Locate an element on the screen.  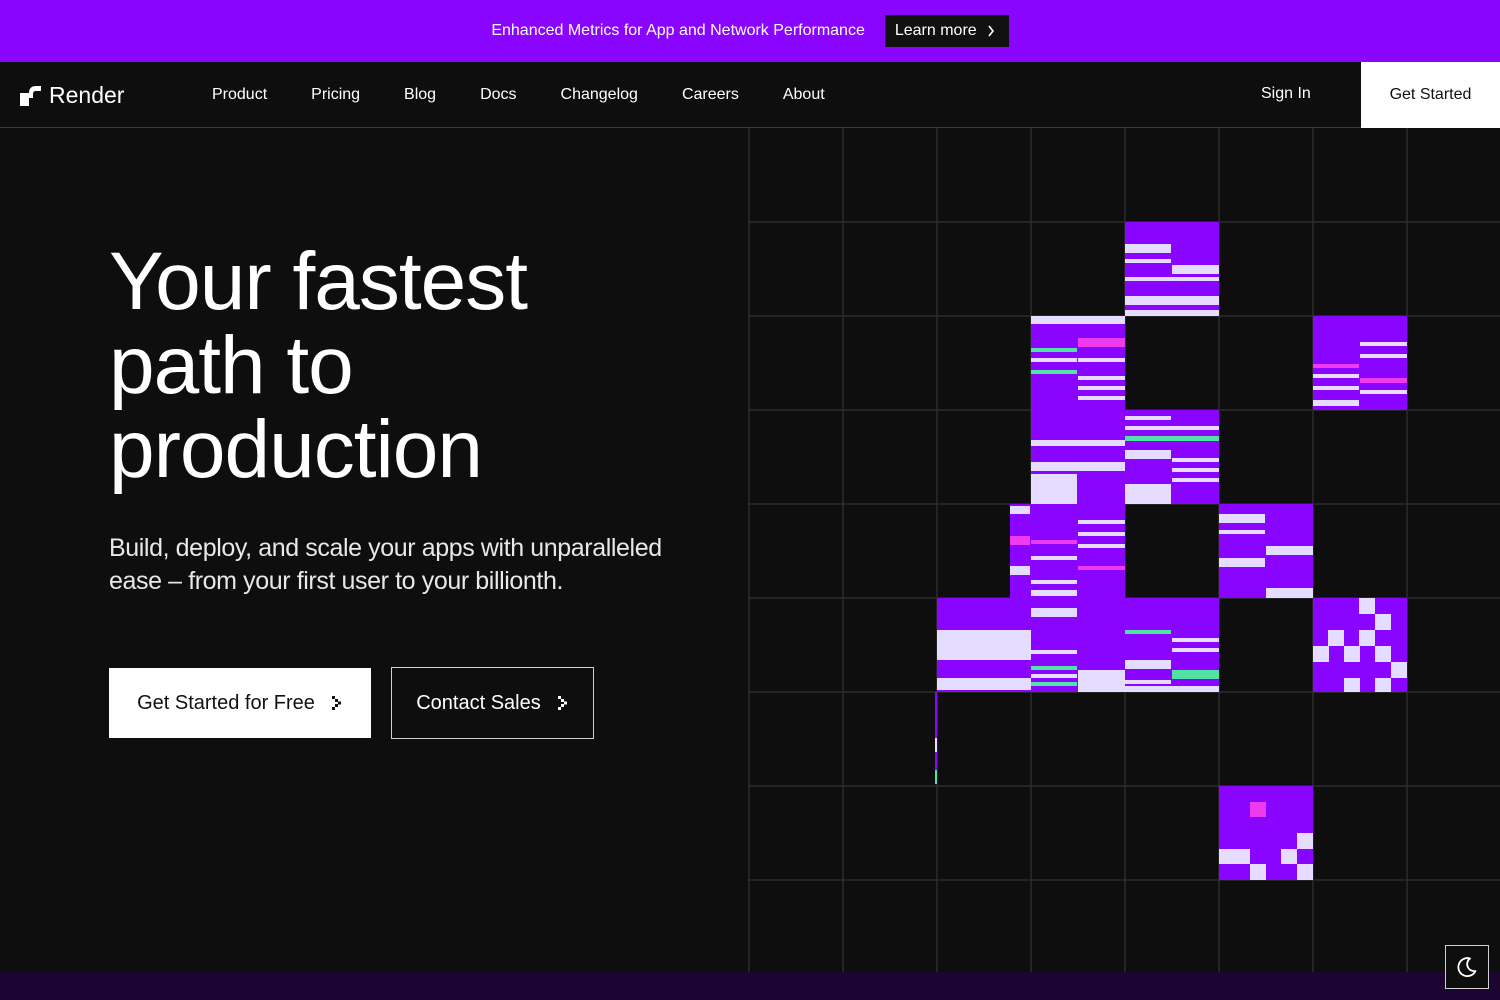
bottom-accent-bar is located at coordinates (750, 986).